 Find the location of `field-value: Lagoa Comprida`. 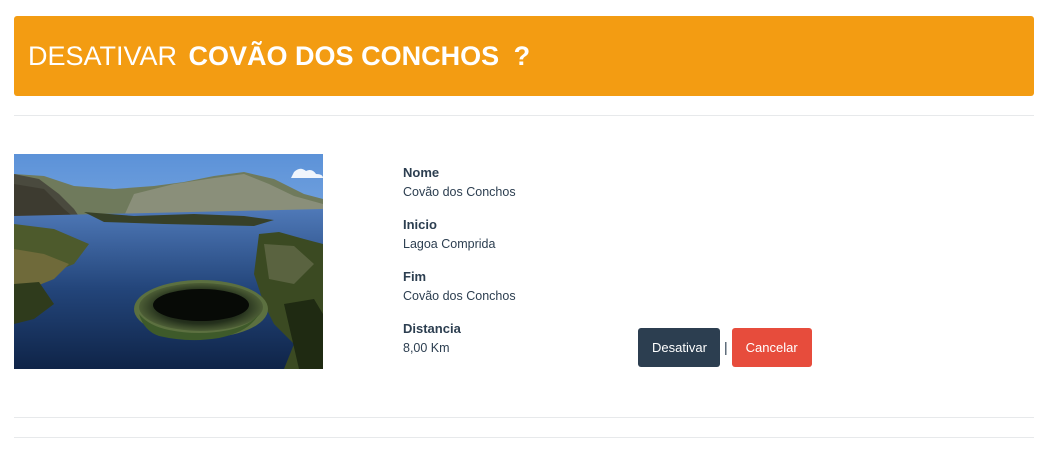

field-value: Lagoa Comprida is located at coordinates (449, 244).